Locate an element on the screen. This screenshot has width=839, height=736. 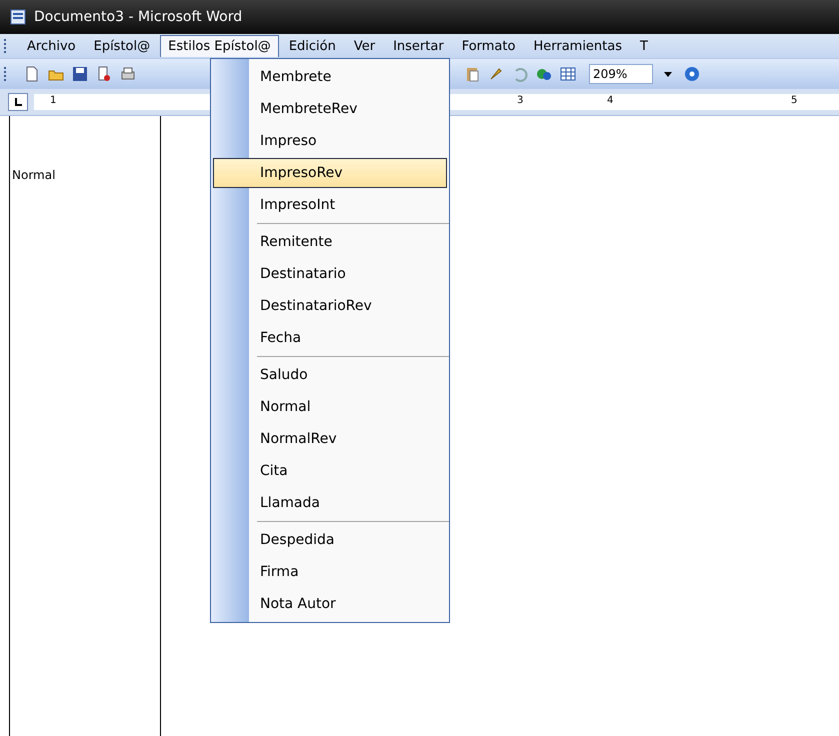
ruler-number: 5 is located at coordinates (794, 100).